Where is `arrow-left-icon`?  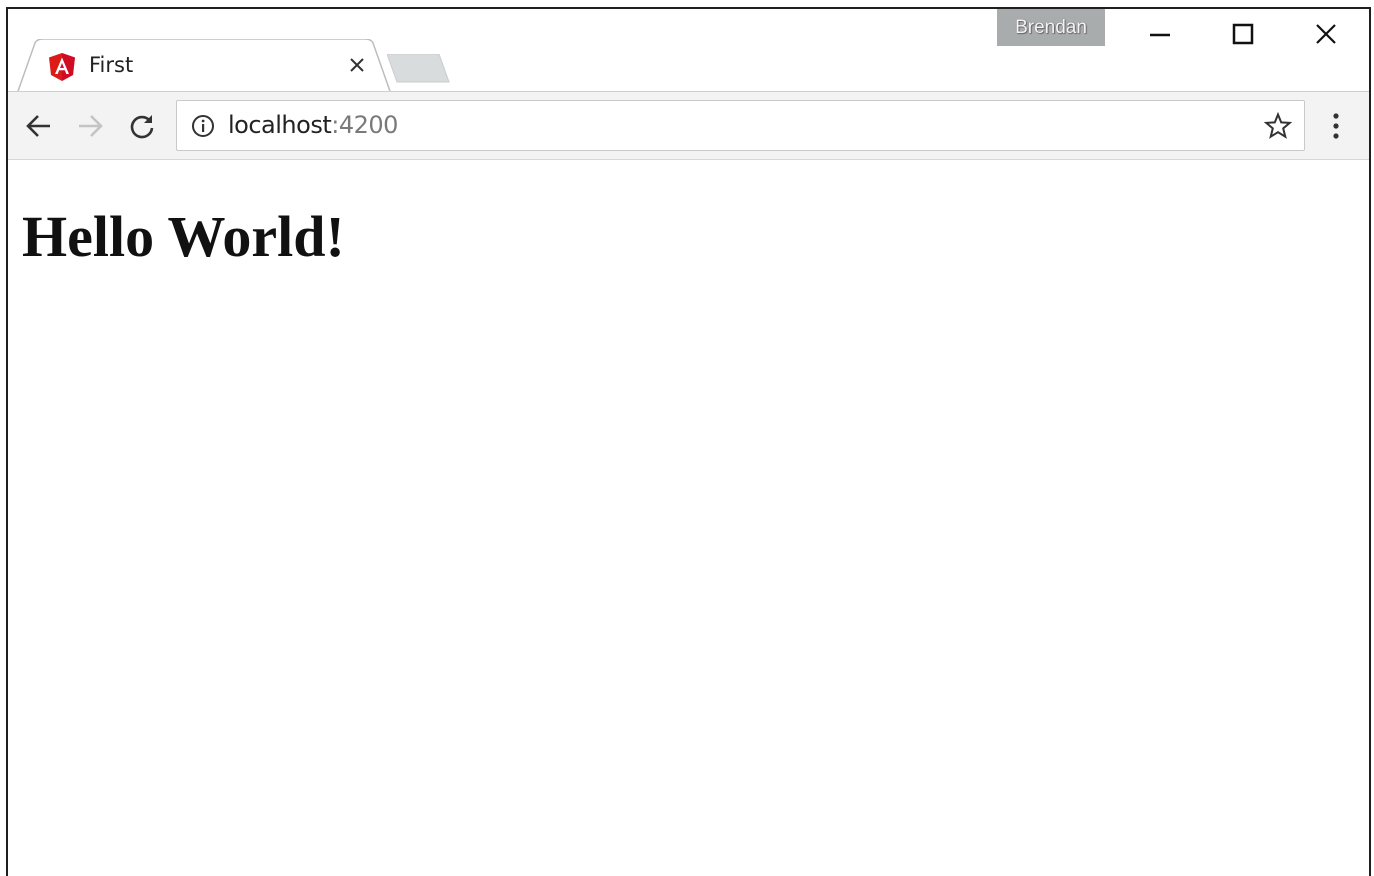
arrow-left-icon is located at coordinates (38, 126).